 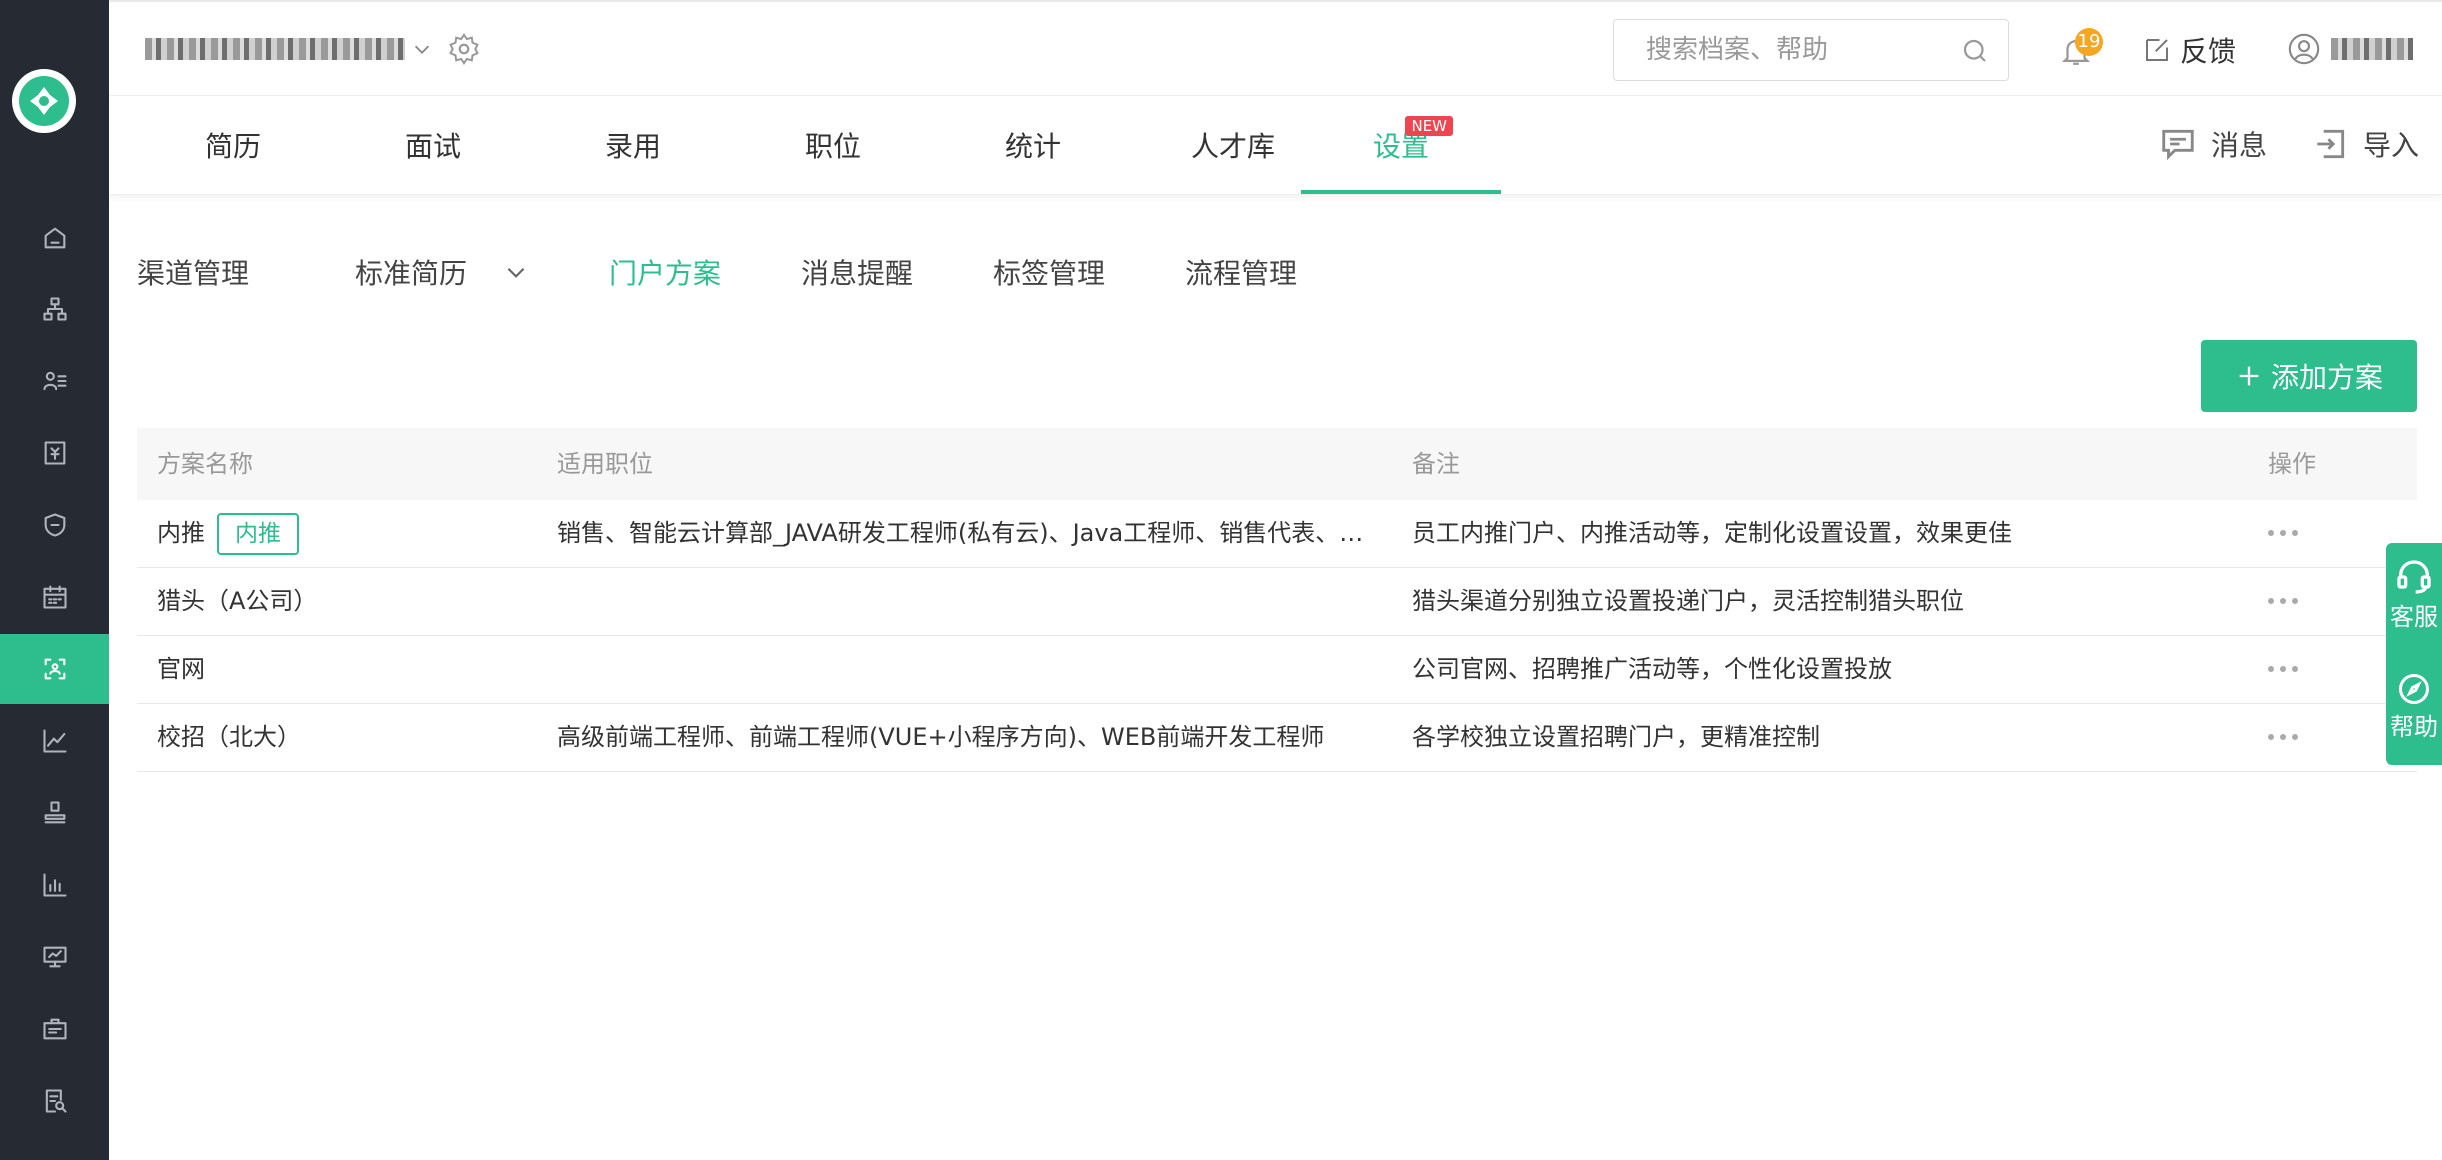 What do you see at coordinates (665, 272) in the screenshot?
I see `subtab-portal-plans: 门户方案` at bounding box center [665, 272].